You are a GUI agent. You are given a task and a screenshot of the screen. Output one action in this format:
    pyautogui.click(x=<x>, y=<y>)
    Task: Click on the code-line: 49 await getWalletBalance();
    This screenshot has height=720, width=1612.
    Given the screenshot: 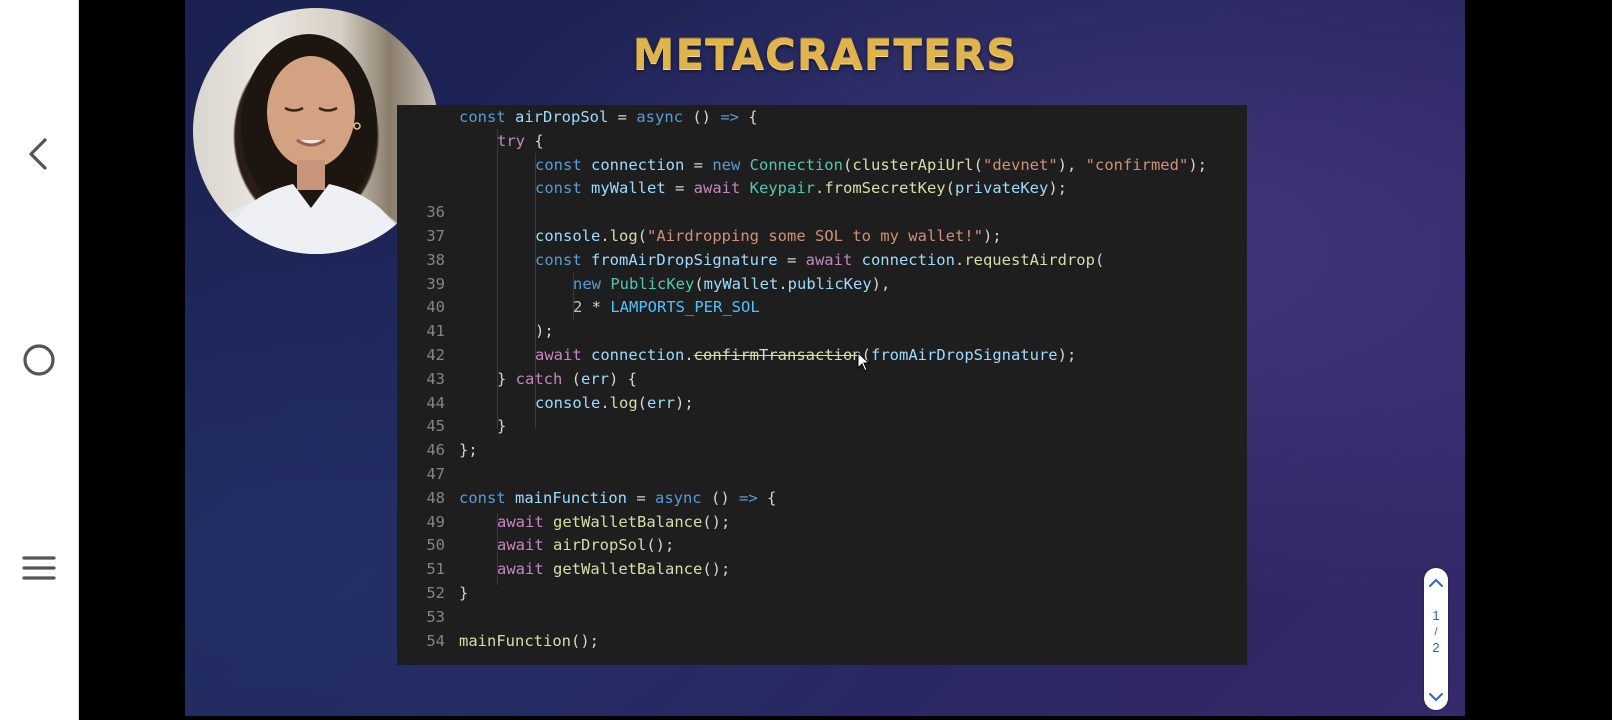 What is the action you would take?
    pyautogui.click(x=563, y=522)
    